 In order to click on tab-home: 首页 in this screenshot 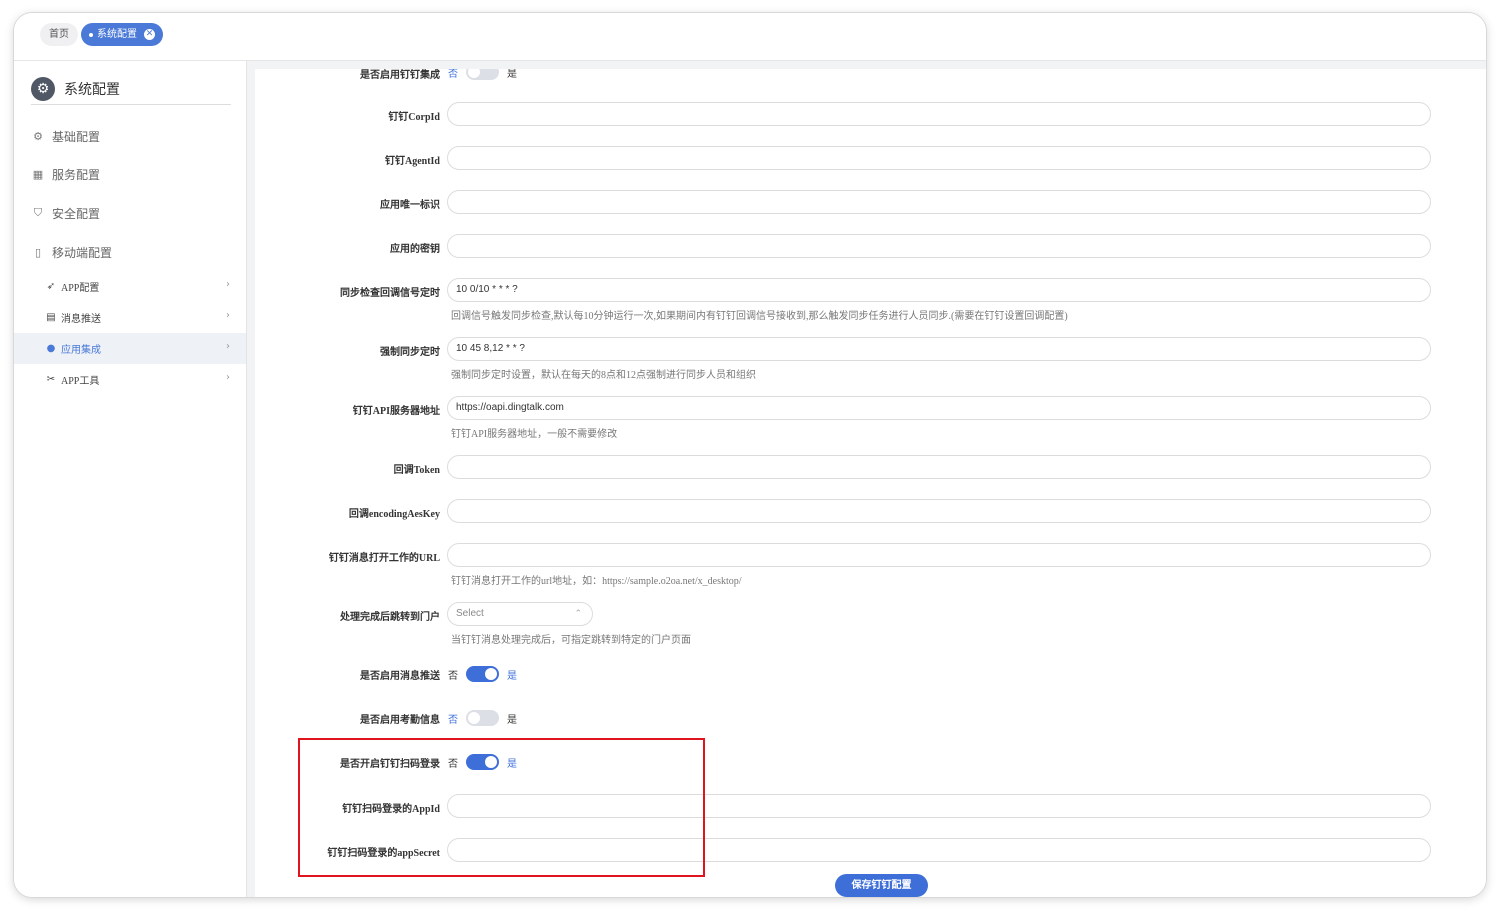, I will do `click(59, 34)`.